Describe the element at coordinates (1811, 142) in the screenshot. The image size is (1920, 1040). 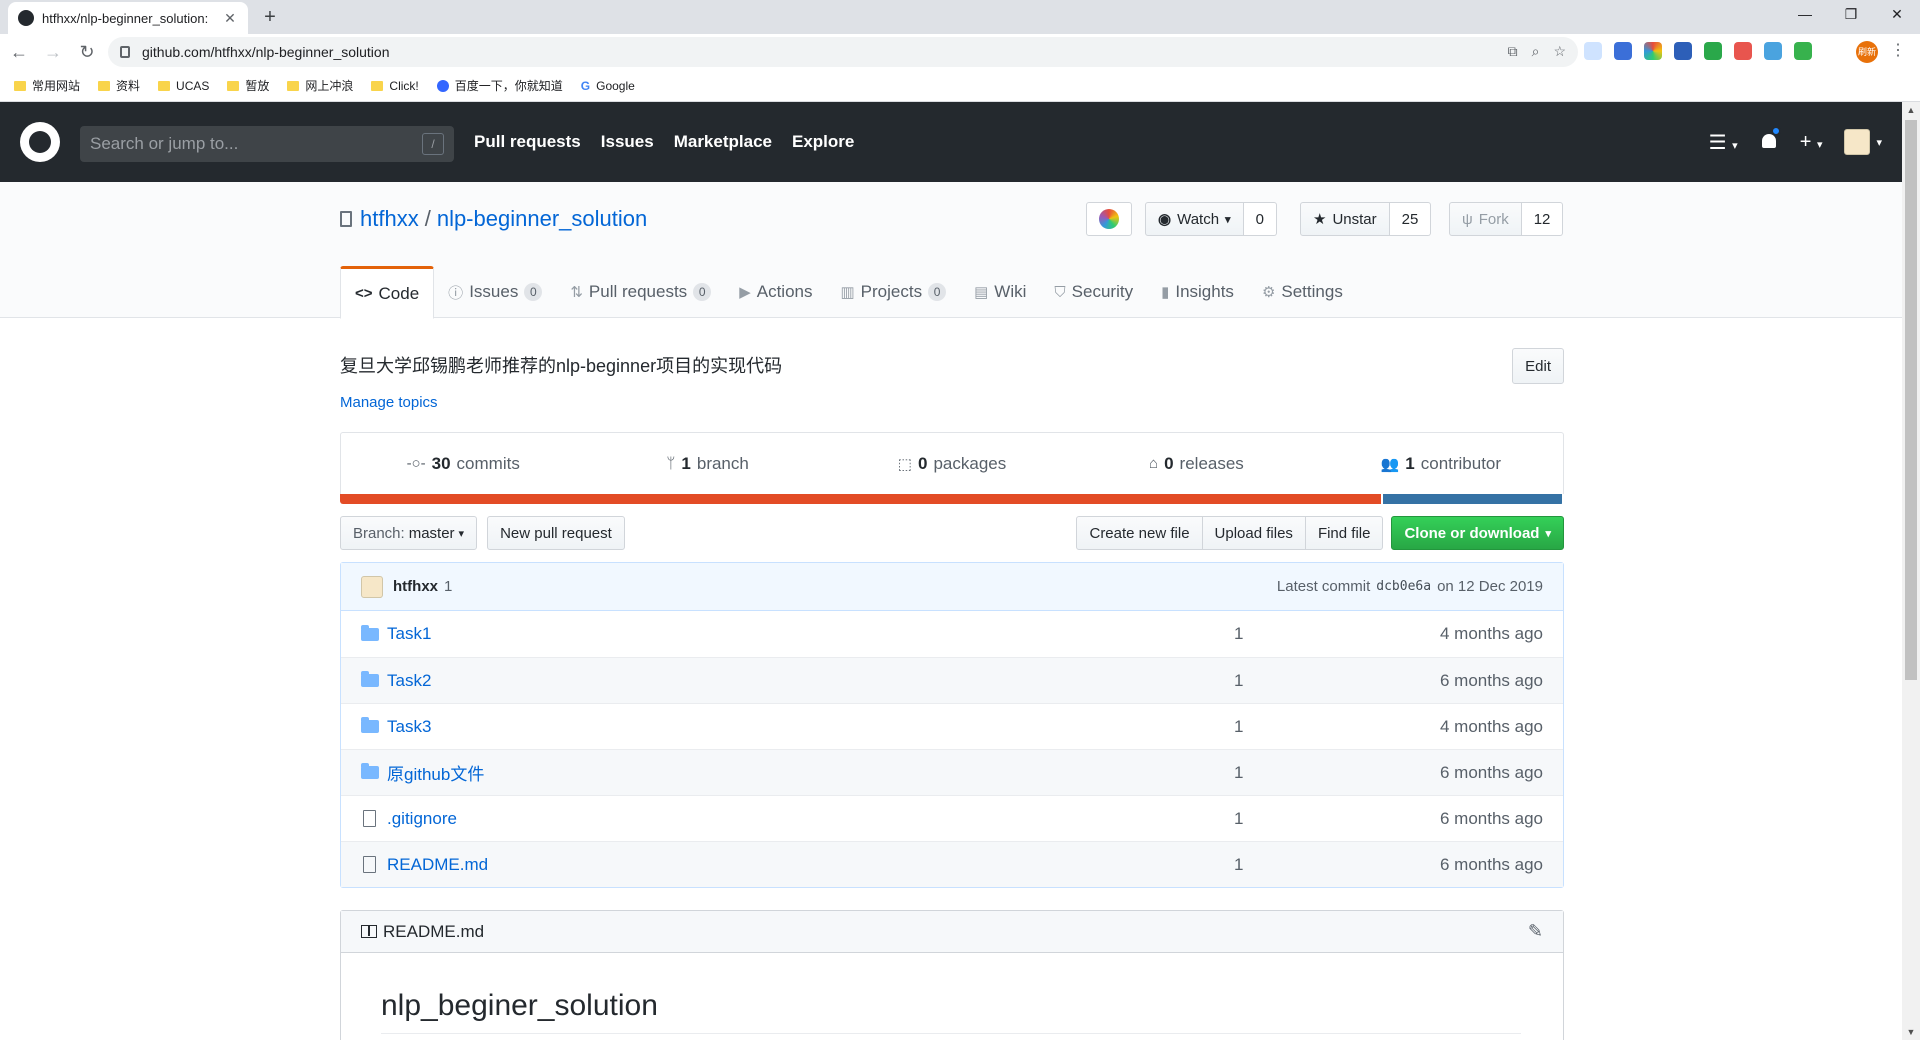
I see `create-new-plus-icon: + ▾` at that location.